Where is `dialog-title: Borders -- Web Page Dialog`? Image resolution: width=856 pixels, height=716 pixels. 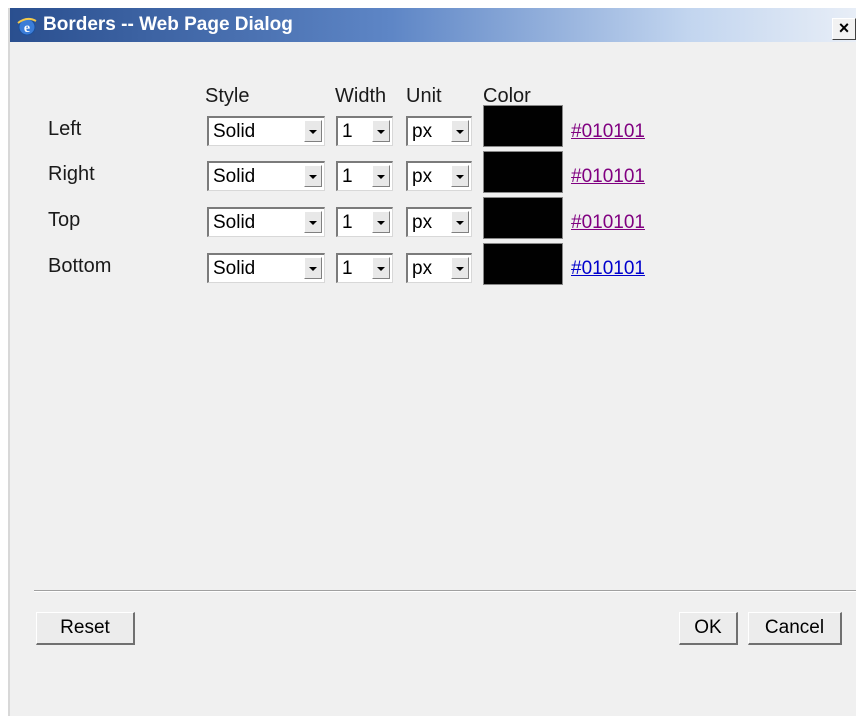
dialog-title: Borders -- Web Page Dialog is located at coordinates (168, 24).